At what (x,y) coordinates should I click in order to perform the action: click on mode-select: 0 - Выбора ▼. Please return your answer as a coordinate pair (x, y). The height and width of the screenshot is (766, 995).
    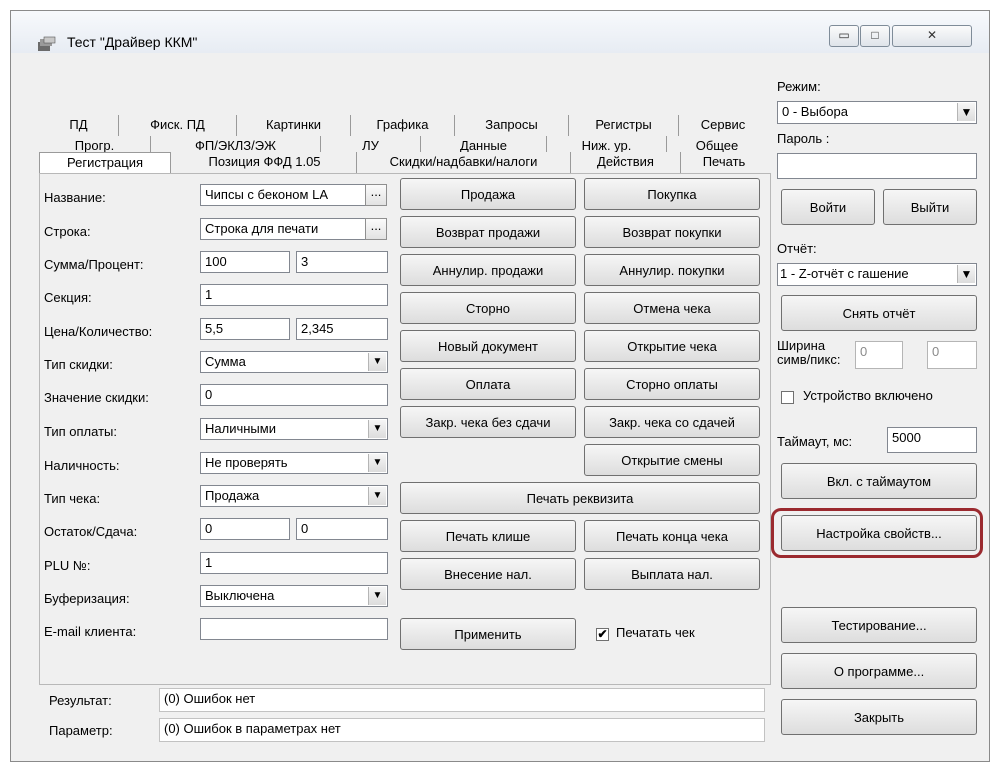
    Looking at the image, I should click on (877, 112).